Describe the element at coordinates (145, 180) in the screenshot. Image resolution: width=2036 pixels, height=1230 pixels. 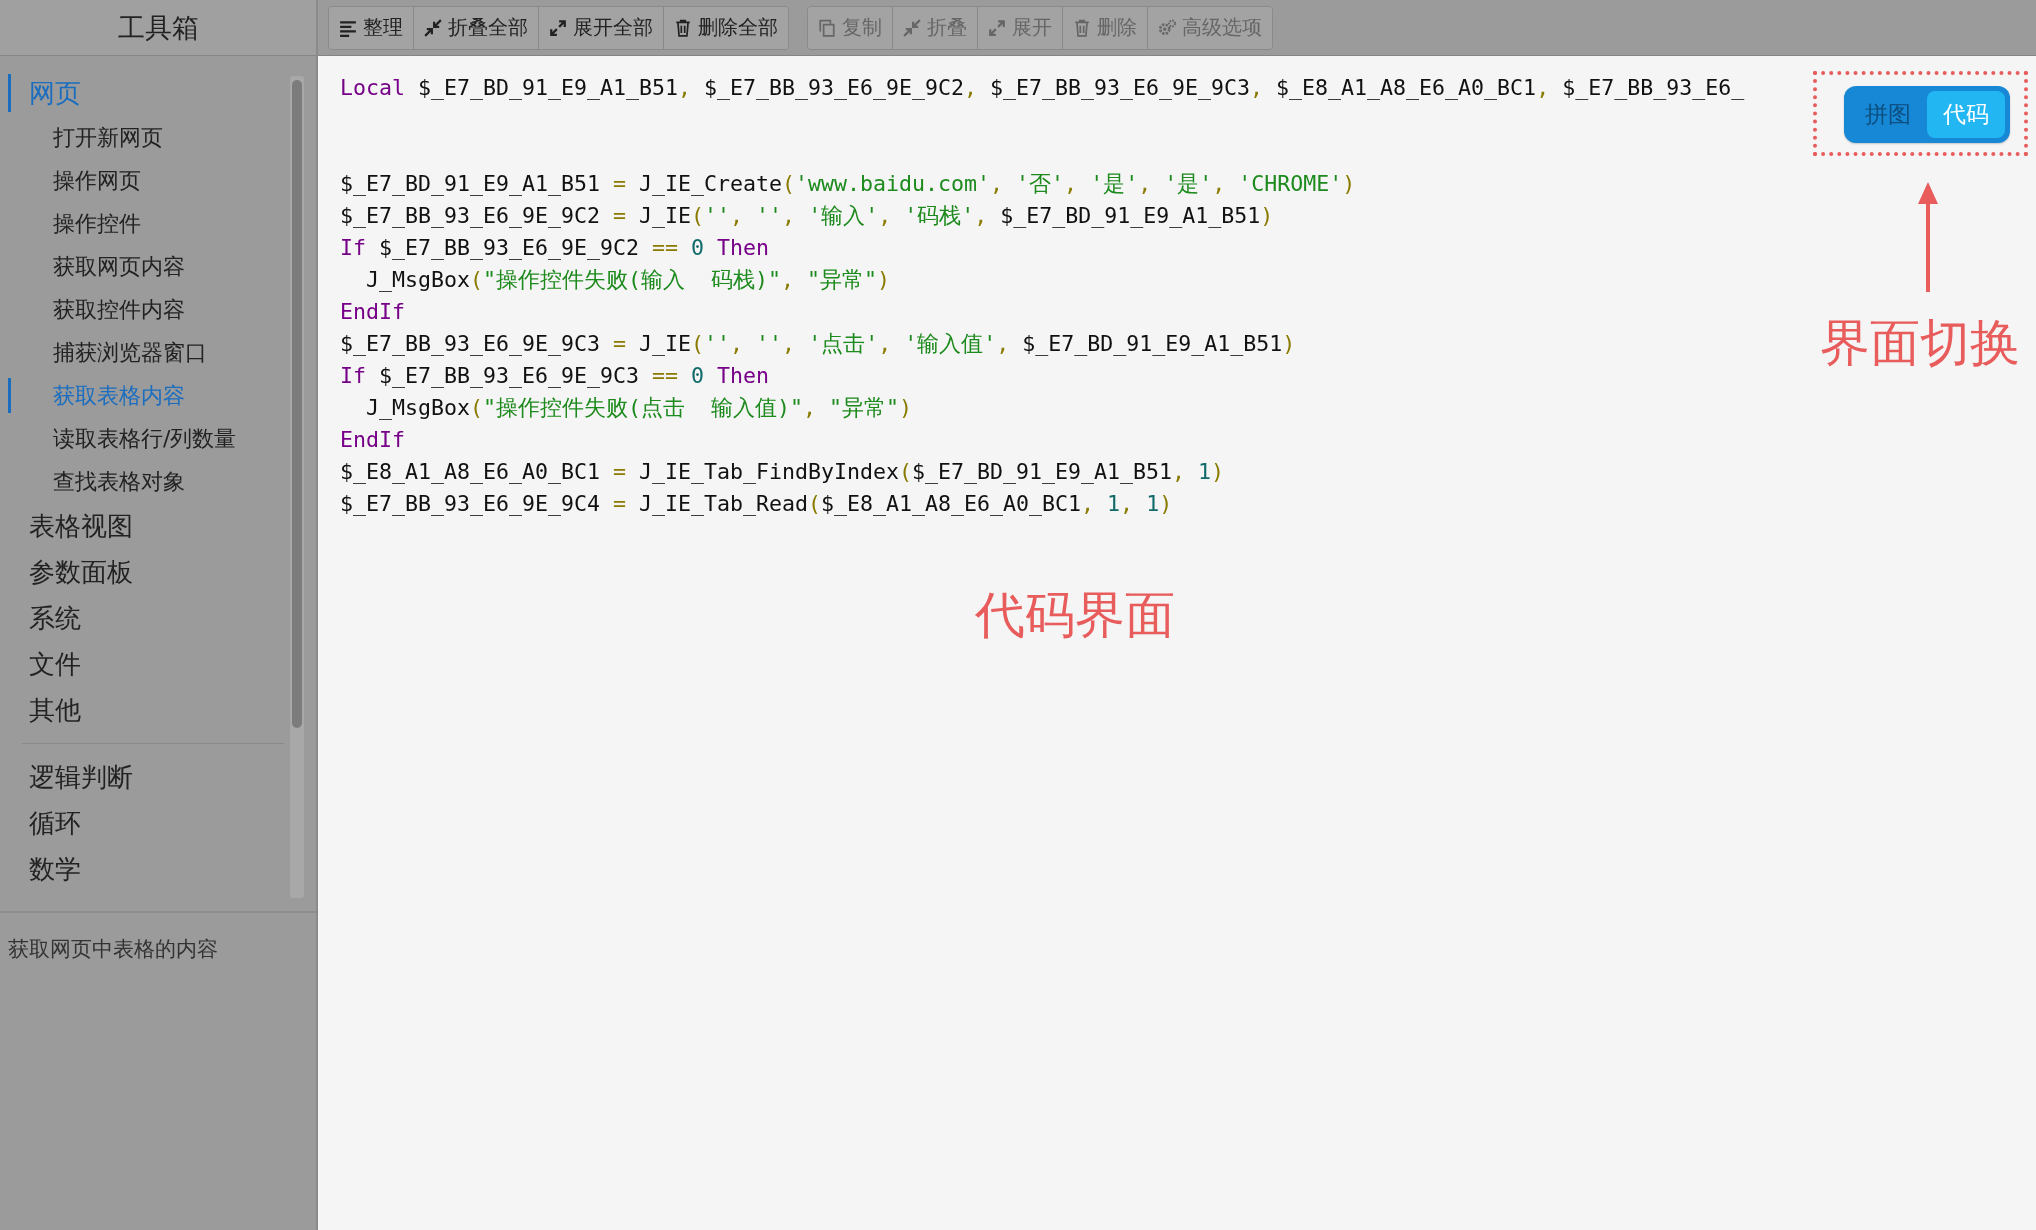
I see `sidebar-item: 操作网页` at that location.